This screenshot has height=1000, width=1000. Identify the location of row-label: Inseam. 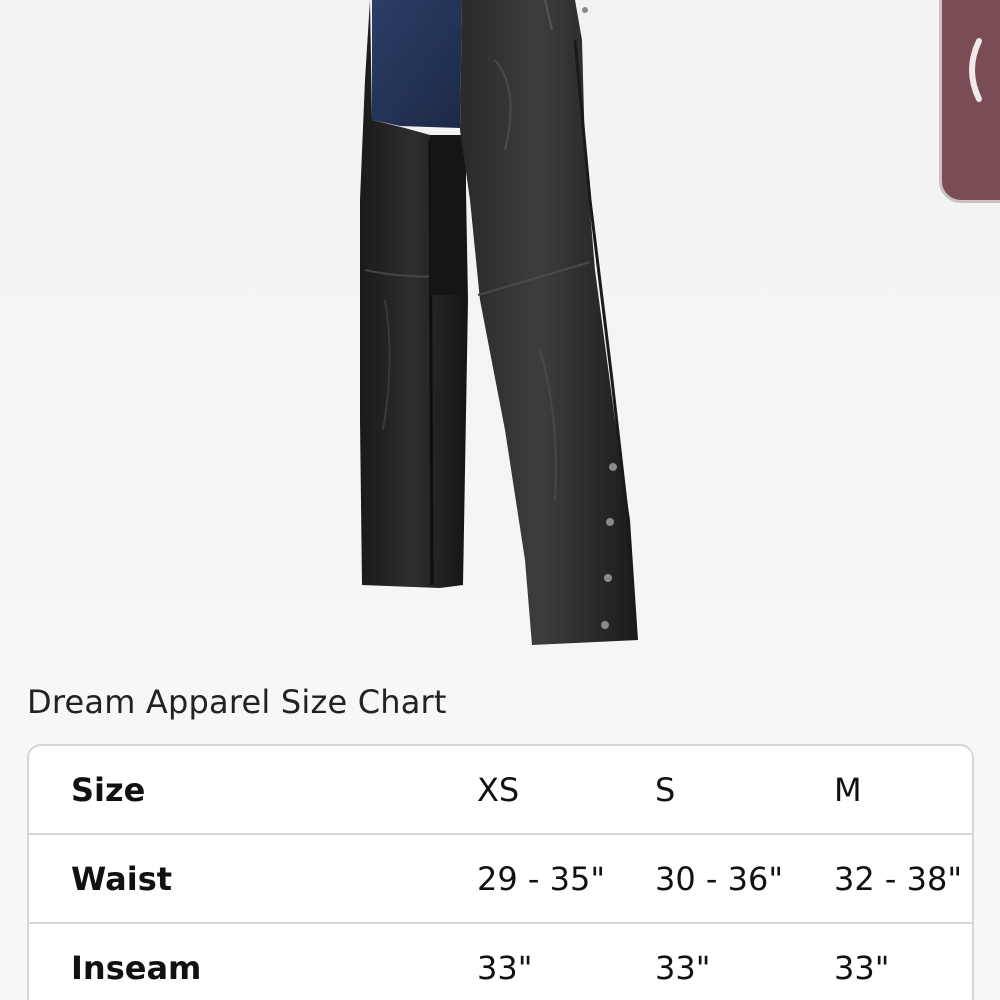
(136, 968).